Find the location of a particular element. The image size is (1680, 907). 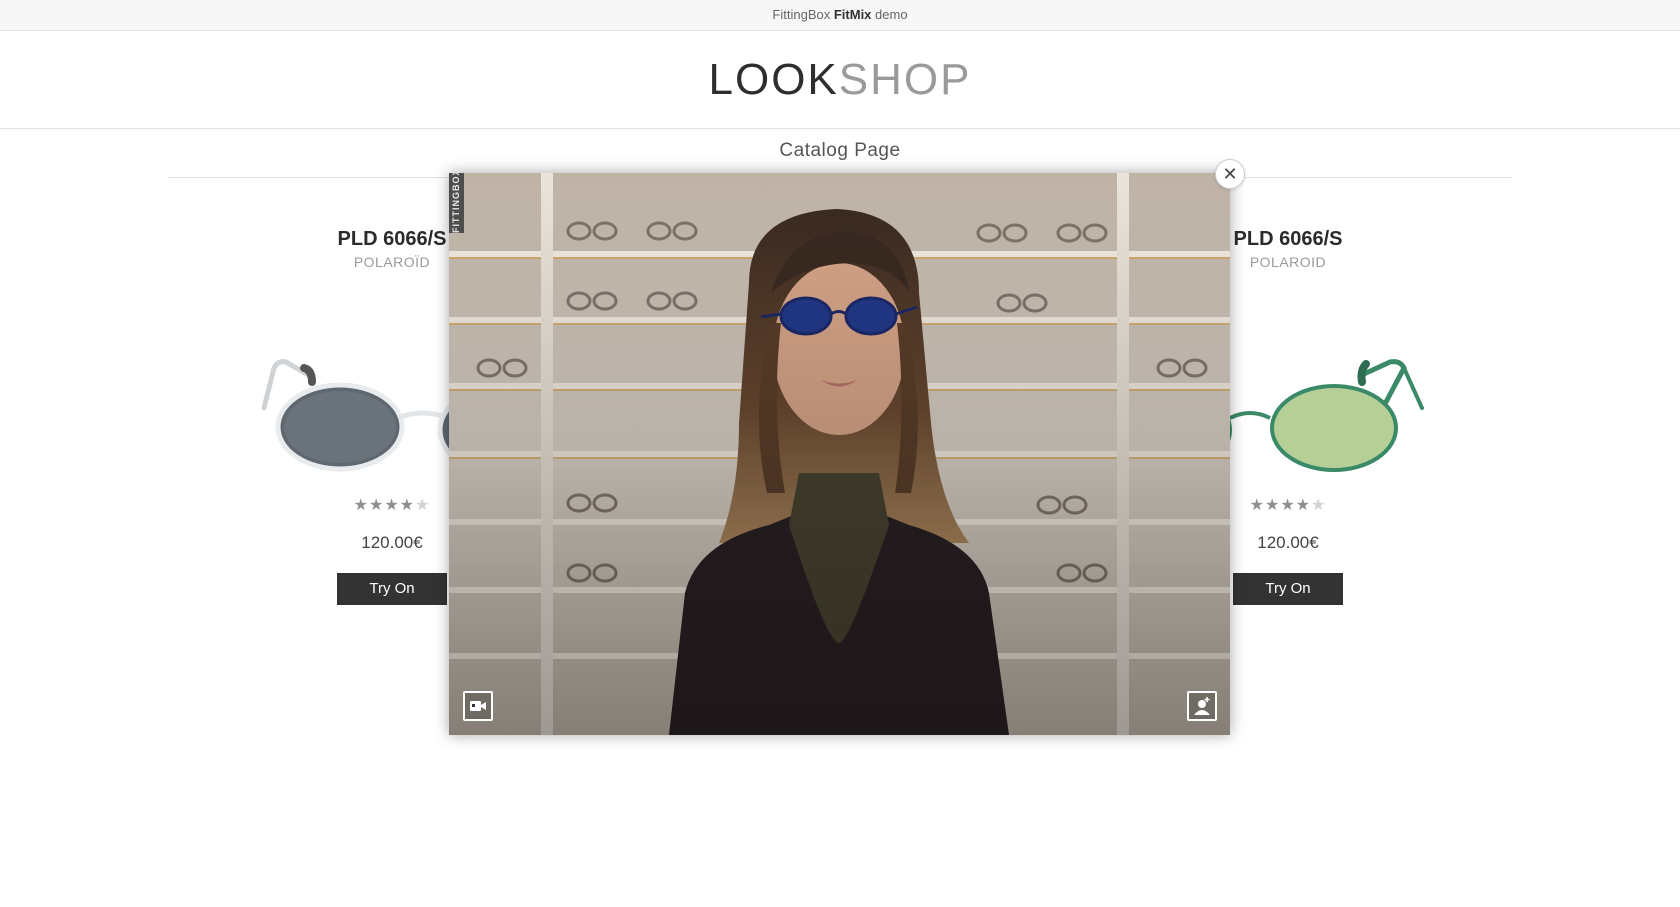

logo-look: LOOK is located at coordinates (773, 79).